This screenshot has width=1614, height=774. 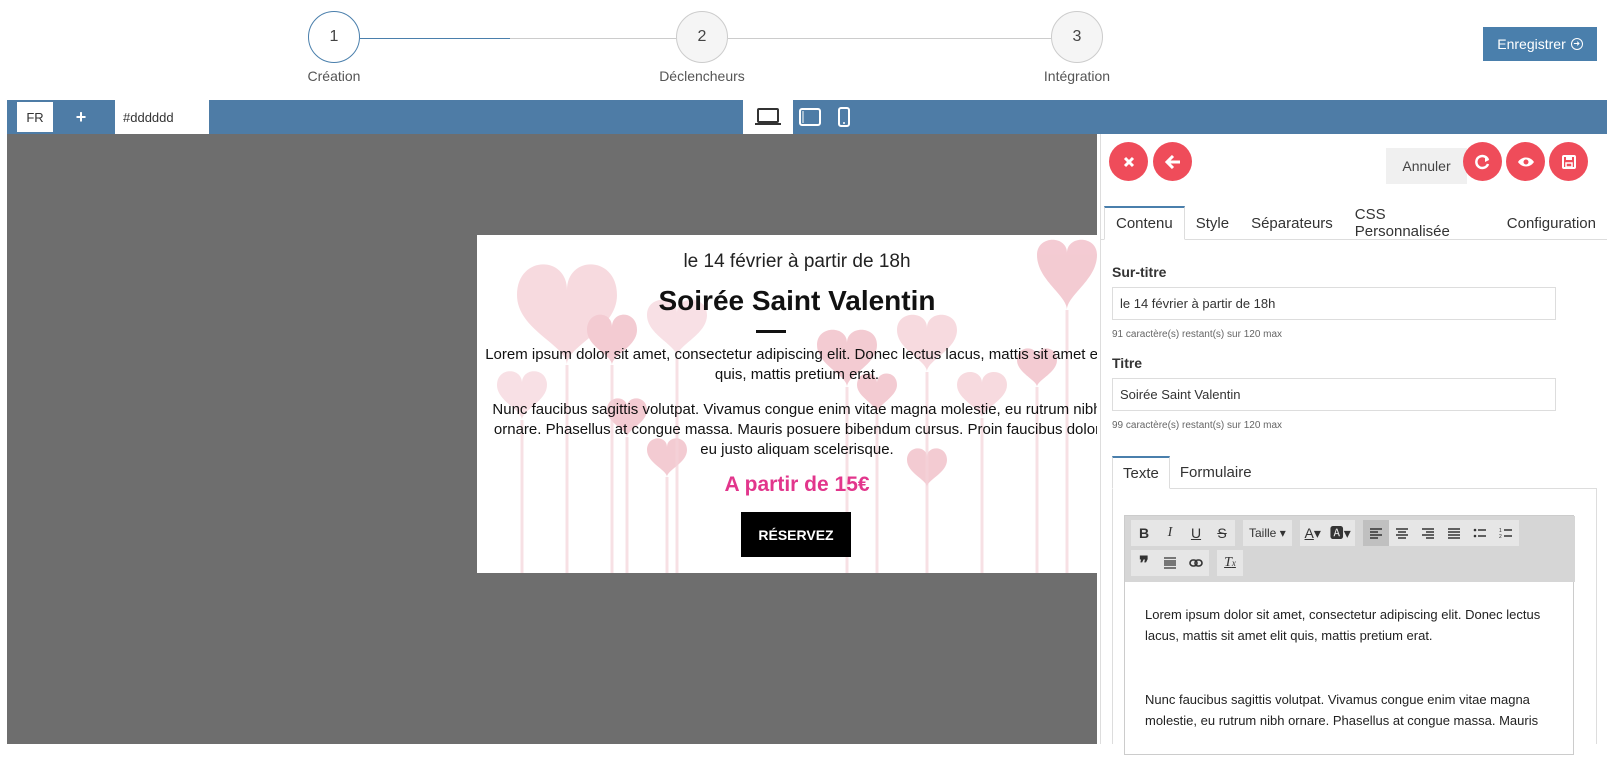 What do you see at coordinates (844, 117) in the screenshot?
I see `mobile-icon` at bounding box center [844, 117].